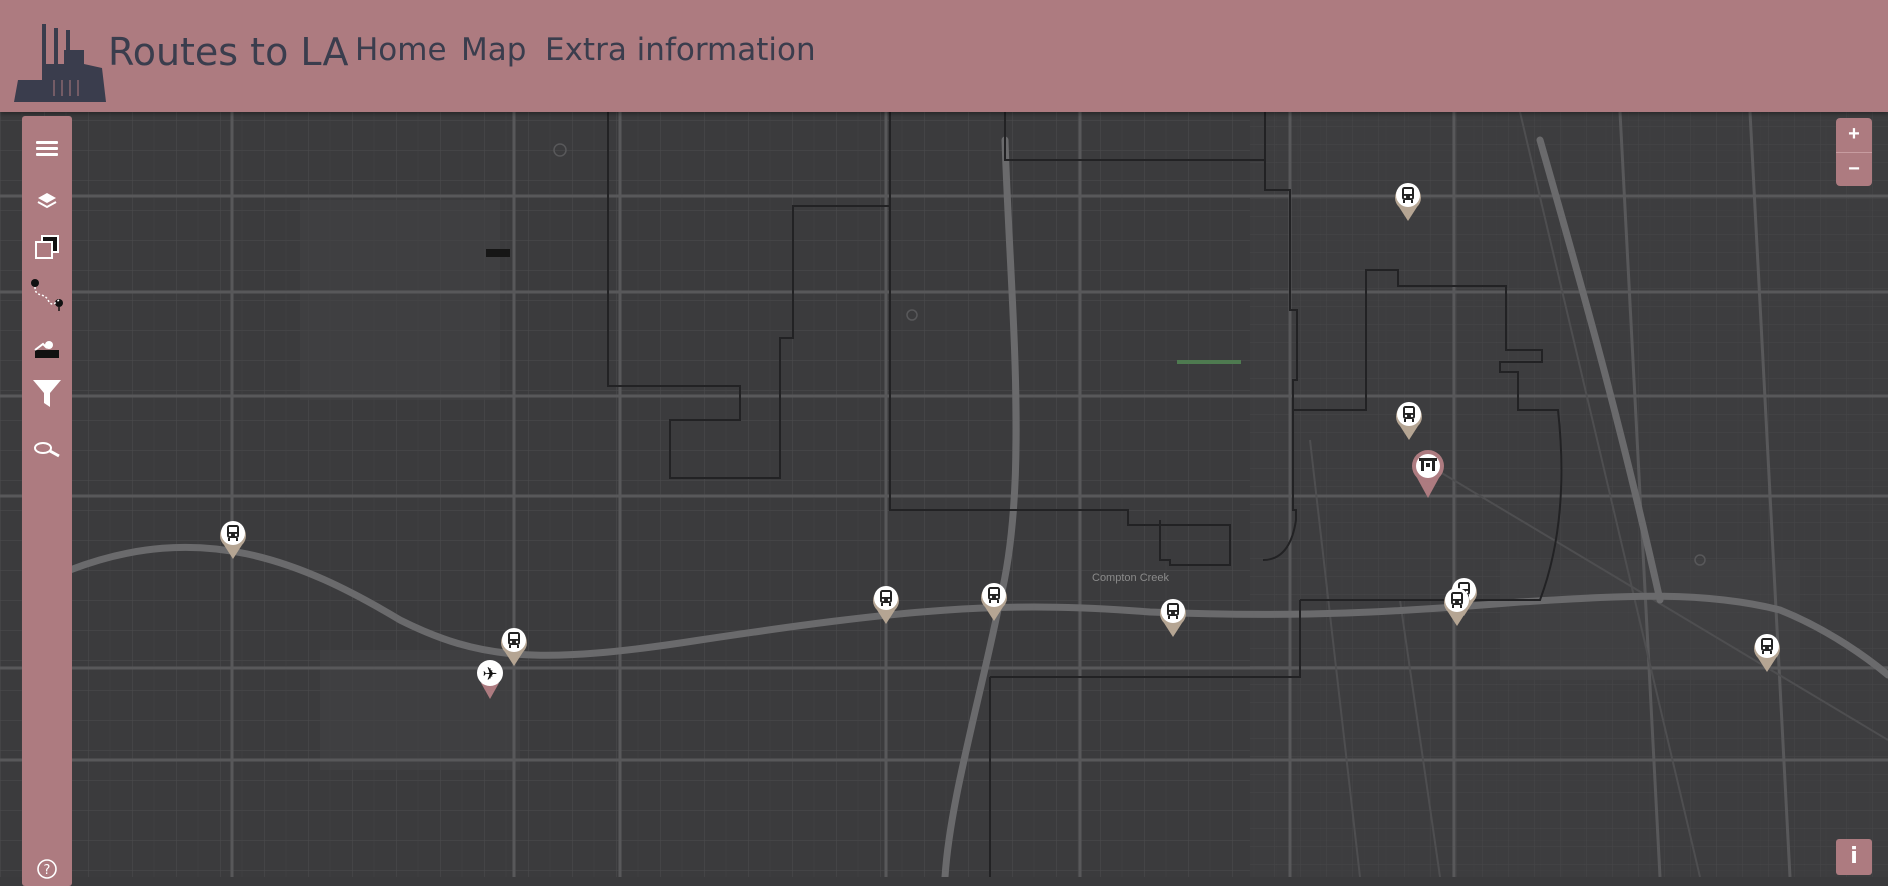  What do you see at coordinates (1854, 135) in the screenshot?
I see `zoom-in-button: +` at bounding box center [1854, 135].